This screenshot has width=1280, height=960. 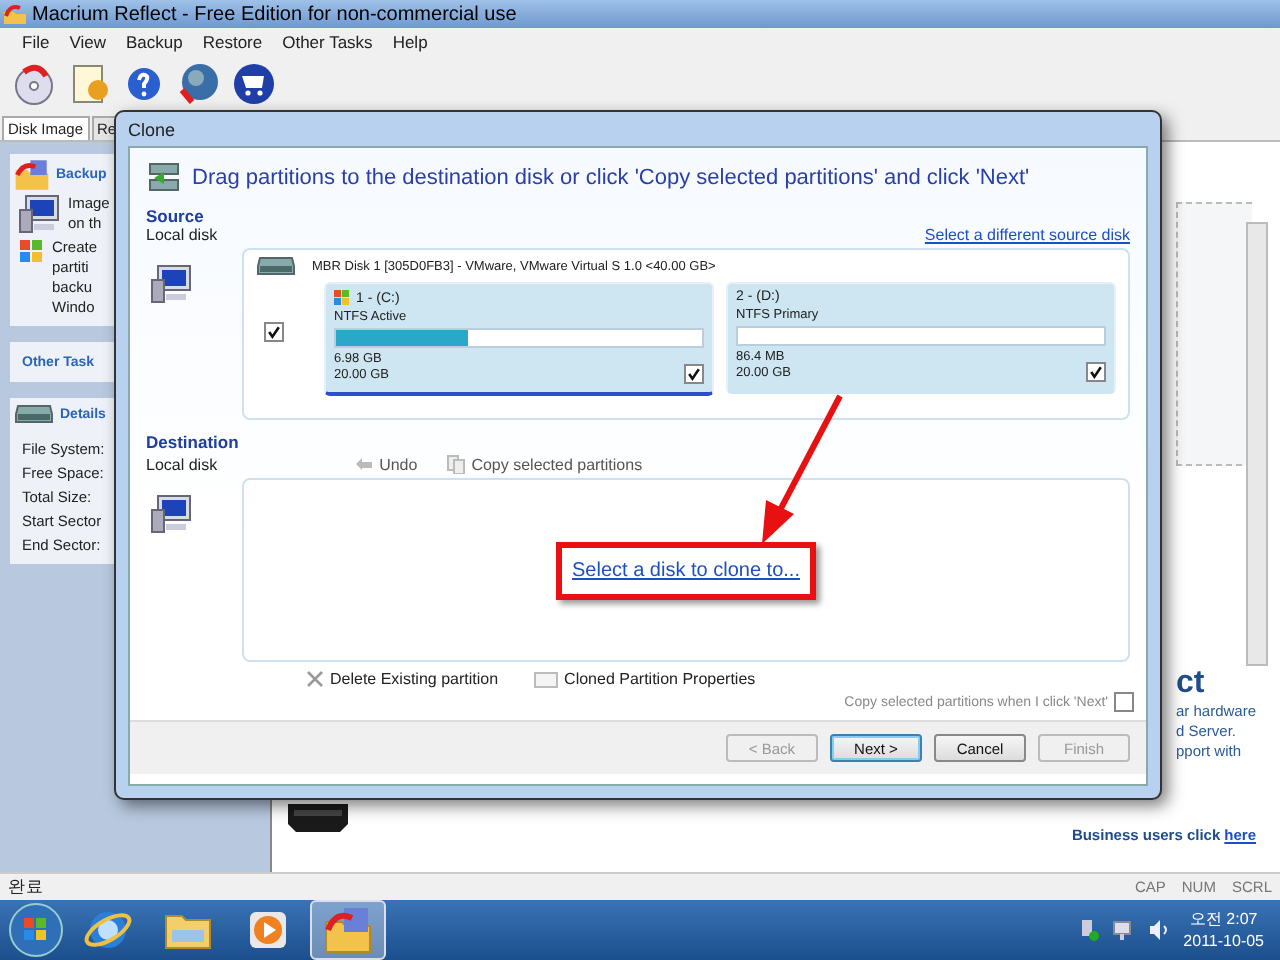 I want to click on drive-drawing, so click(x=318, y=818).